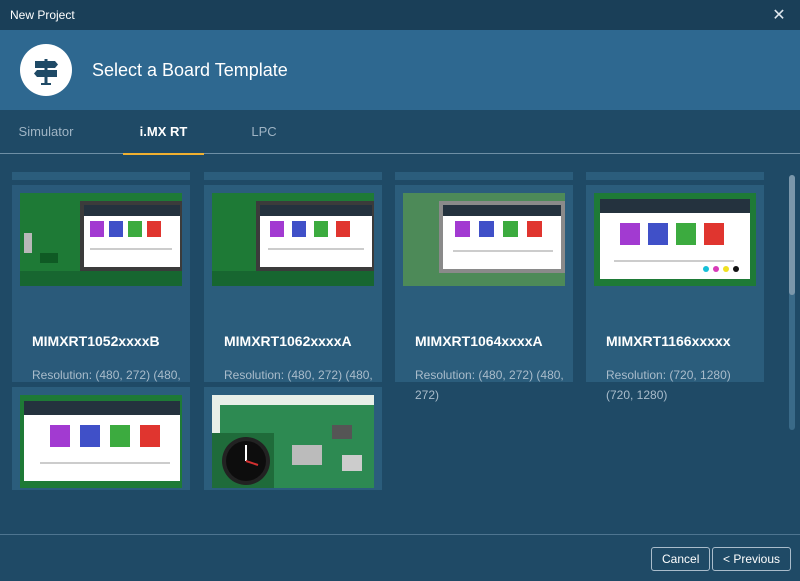 This screenshot has height=581, width=800. Describe the element at coordinates (400, 15) in the screenshot. I see `title-bar: New Project ✕` at that location.